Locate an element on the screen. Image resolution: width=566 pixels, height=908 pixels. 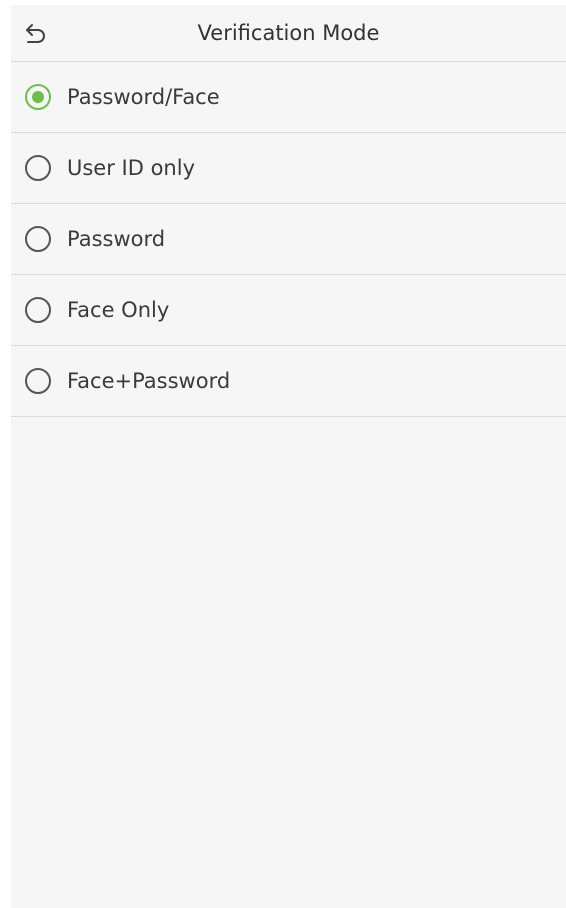
page-title: Verification Mode is located at coordinates (288, 33).